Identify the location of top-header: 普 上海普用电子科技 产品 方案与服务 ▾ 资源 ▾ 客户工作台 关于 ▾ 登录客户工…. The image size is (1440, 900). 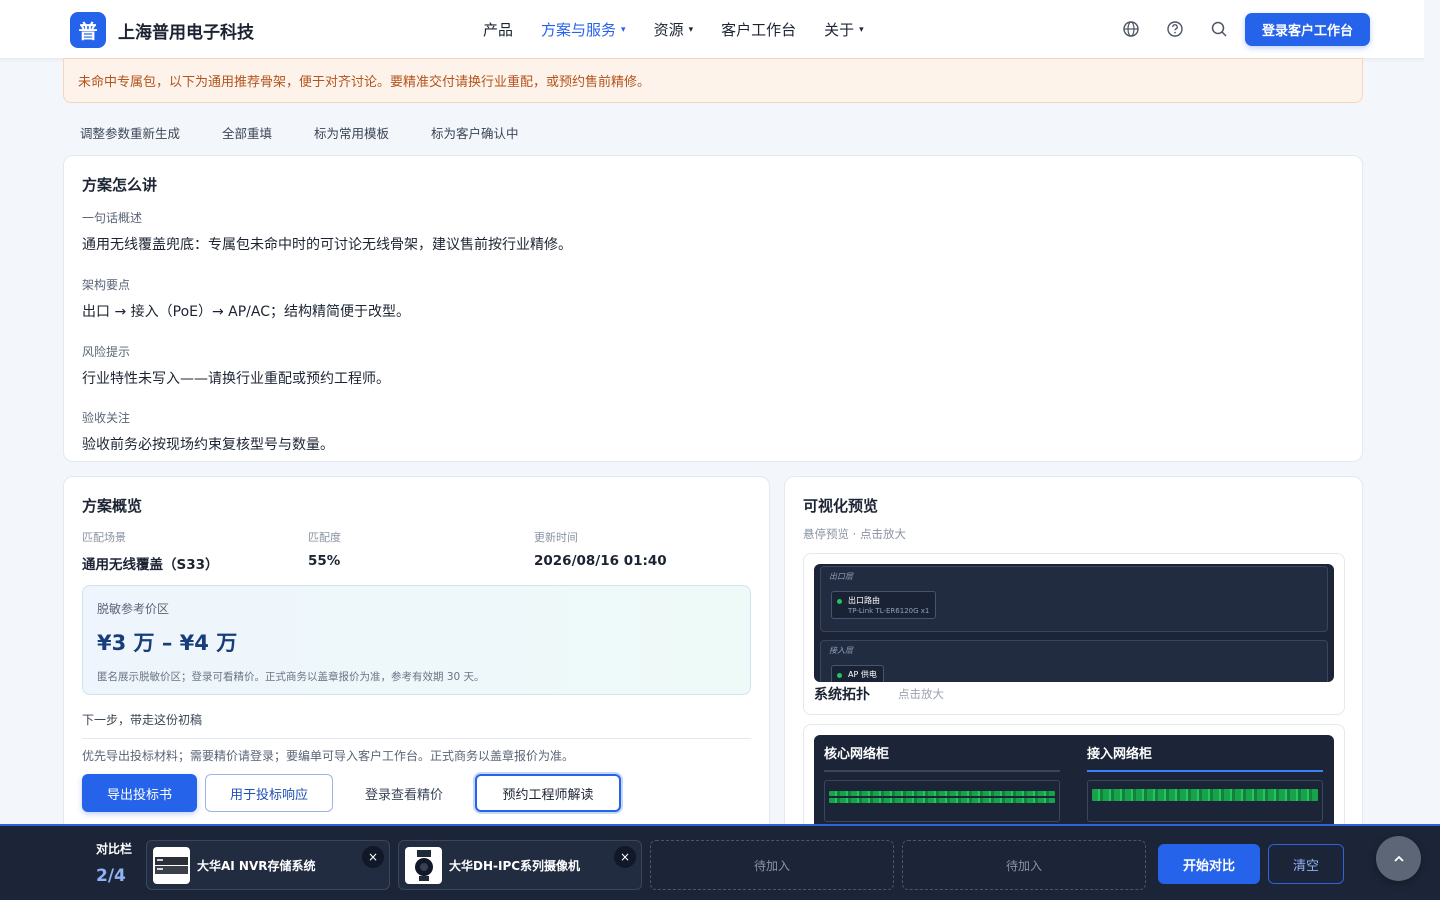
(712, 29).